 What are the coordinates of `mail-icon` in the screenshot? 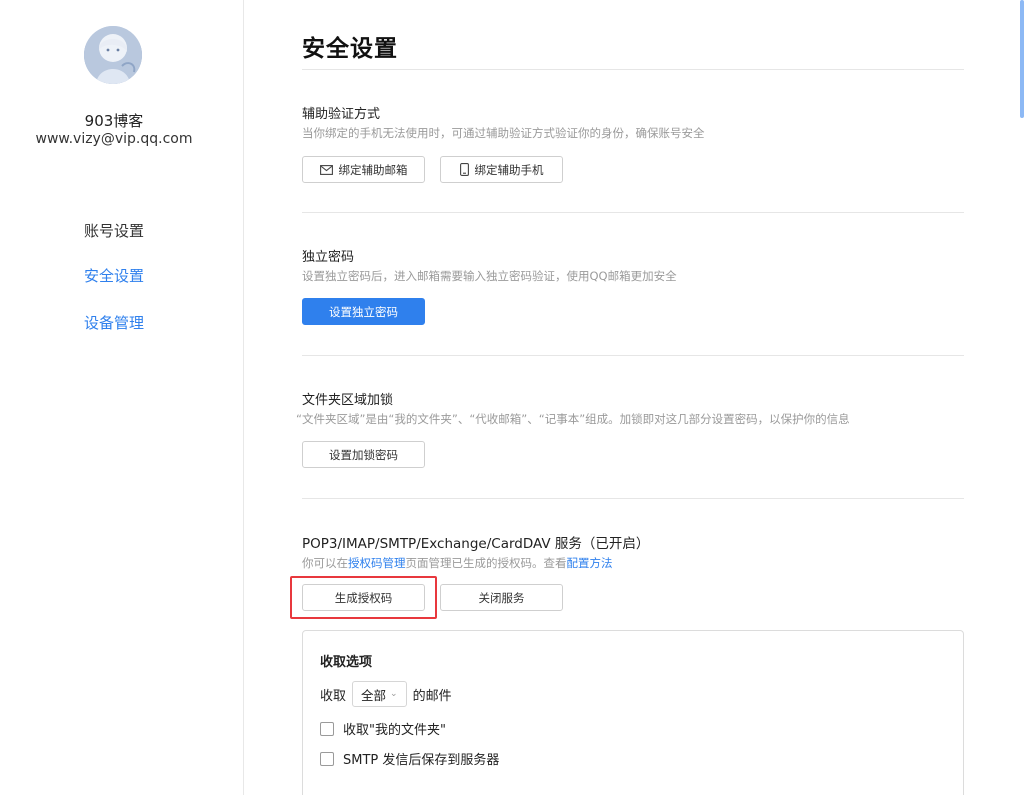 It's located at (326, 169).